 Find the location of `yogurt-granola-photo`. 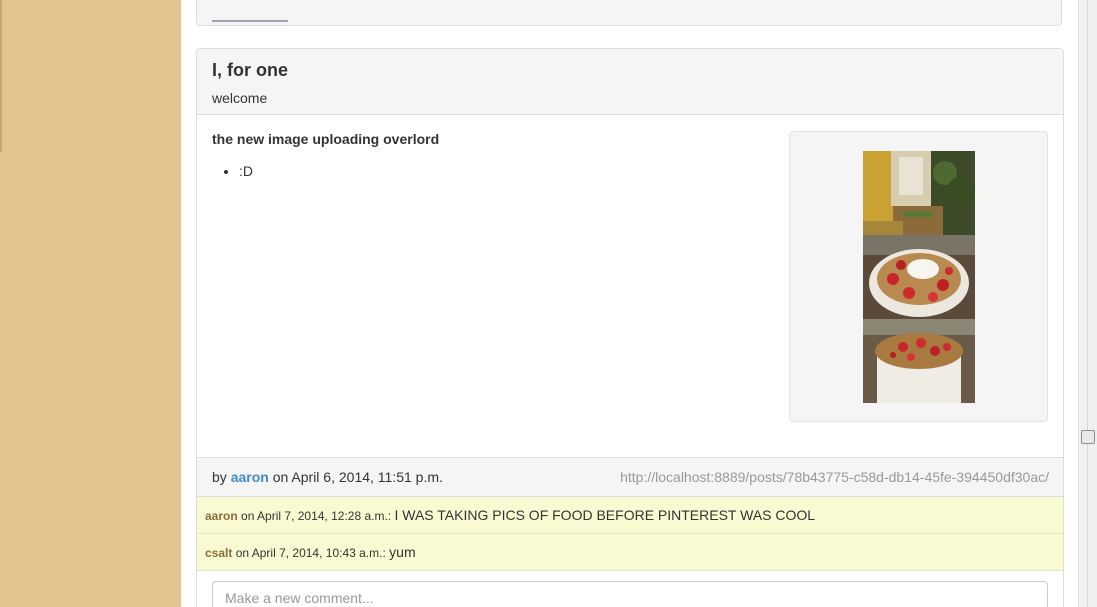

yogurt-granola-photo is located at coordinates (919, 361).